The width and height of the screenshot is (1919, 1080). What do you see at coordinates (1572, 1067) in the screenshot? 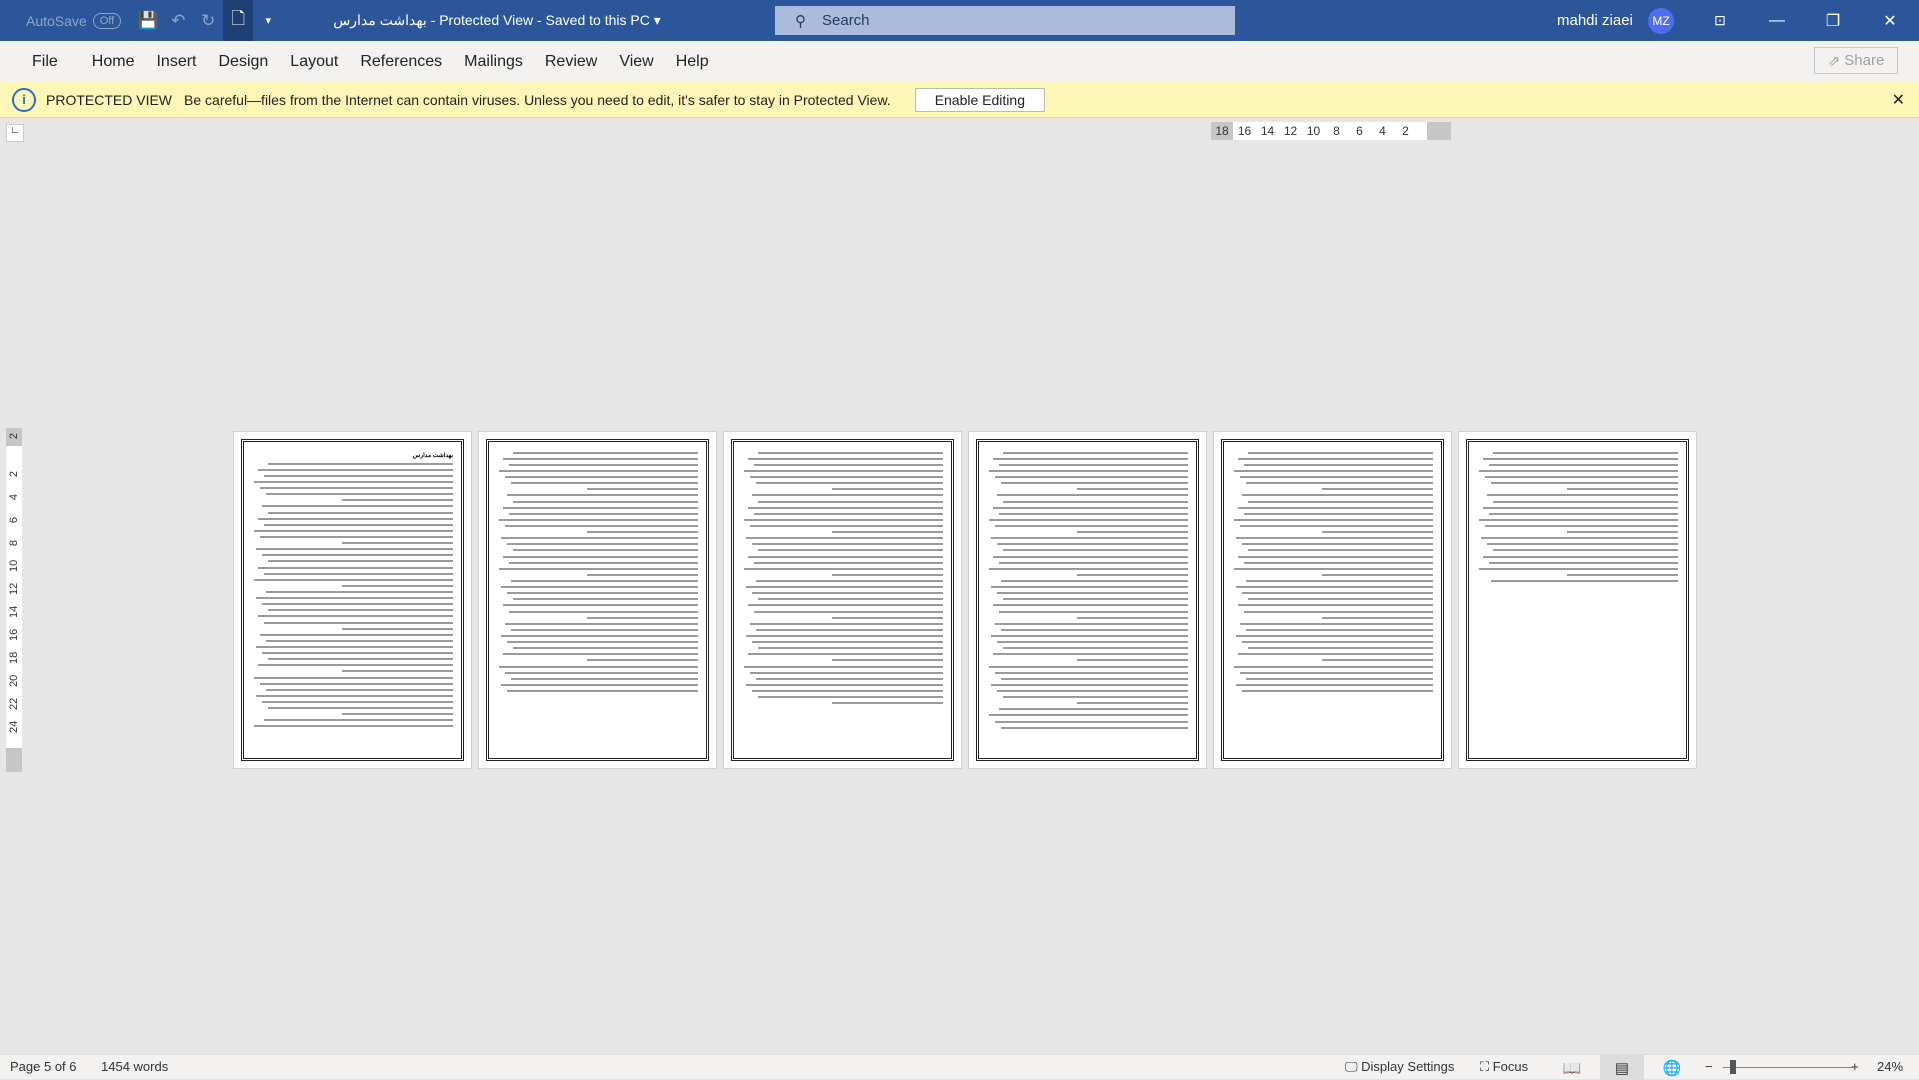
I see `read-mode-icon: 📖` at bounding box center [1572, 1067].